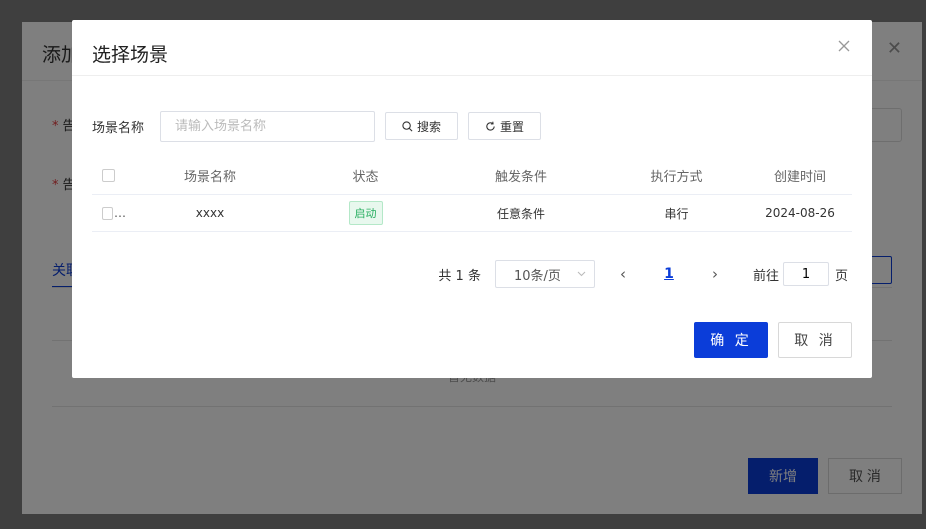 The image size is (926, 529). Describe the element at coordinates (731, 340) in the screenshot. I see `confirm-button: 确 定` at that location.